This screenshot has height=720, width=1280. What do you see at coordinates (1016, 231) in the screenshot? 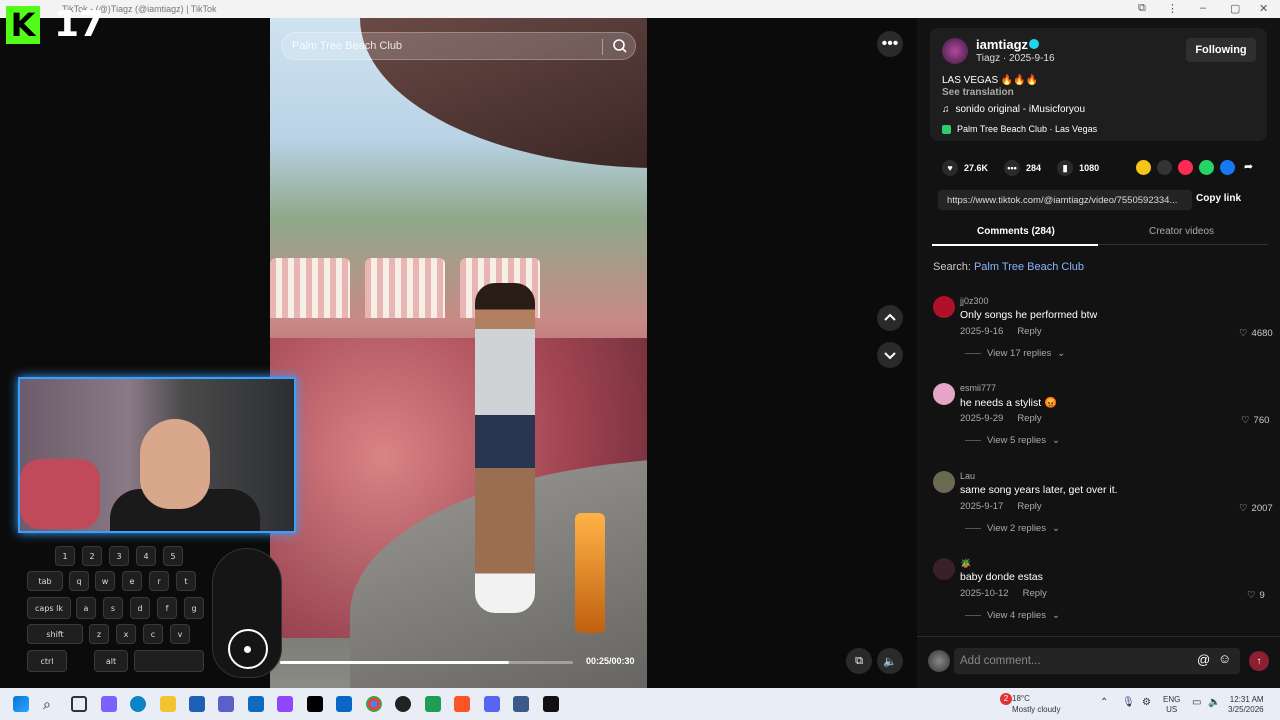
I see `tab-comments: Comments (284)` at bounding box center [1016, 231].